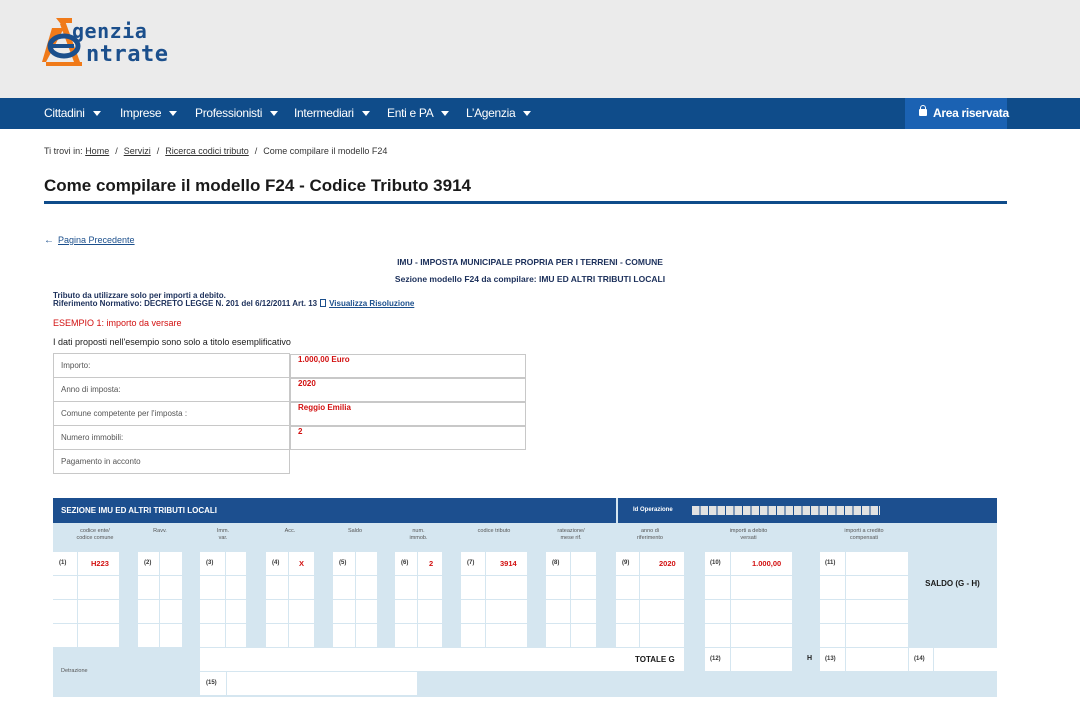 The height and width of the screenshot is (708, 1080). Describe the element at coordinates (418, 587) in the screenshot. I see `row2-num` at that location.